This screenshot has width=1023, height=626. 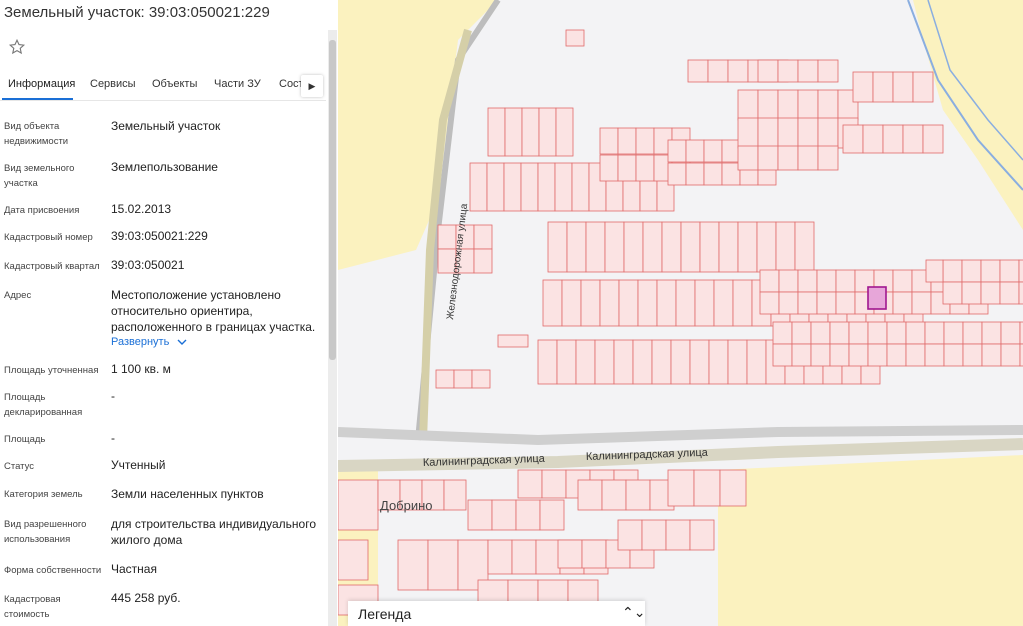 What do you see at coordinates (312, 86) in the screenshot?
I see `tabs-next-arrow-icon: ▶` at bounding box center [312, 86].